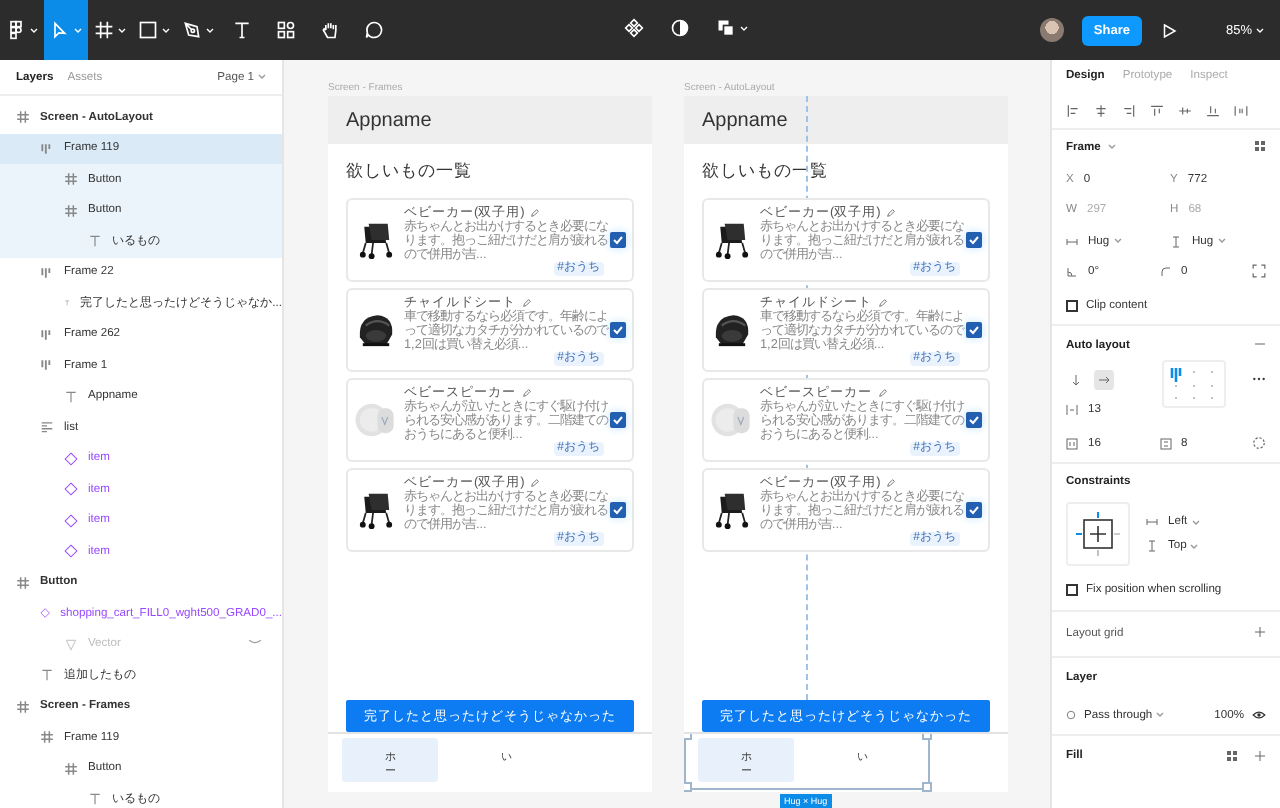 Image resolution: width=1280 pixels, height=808 pixels. Describe the element at coordinates (60, 30) in the screenshot. I see `cursor-icon` at that location.